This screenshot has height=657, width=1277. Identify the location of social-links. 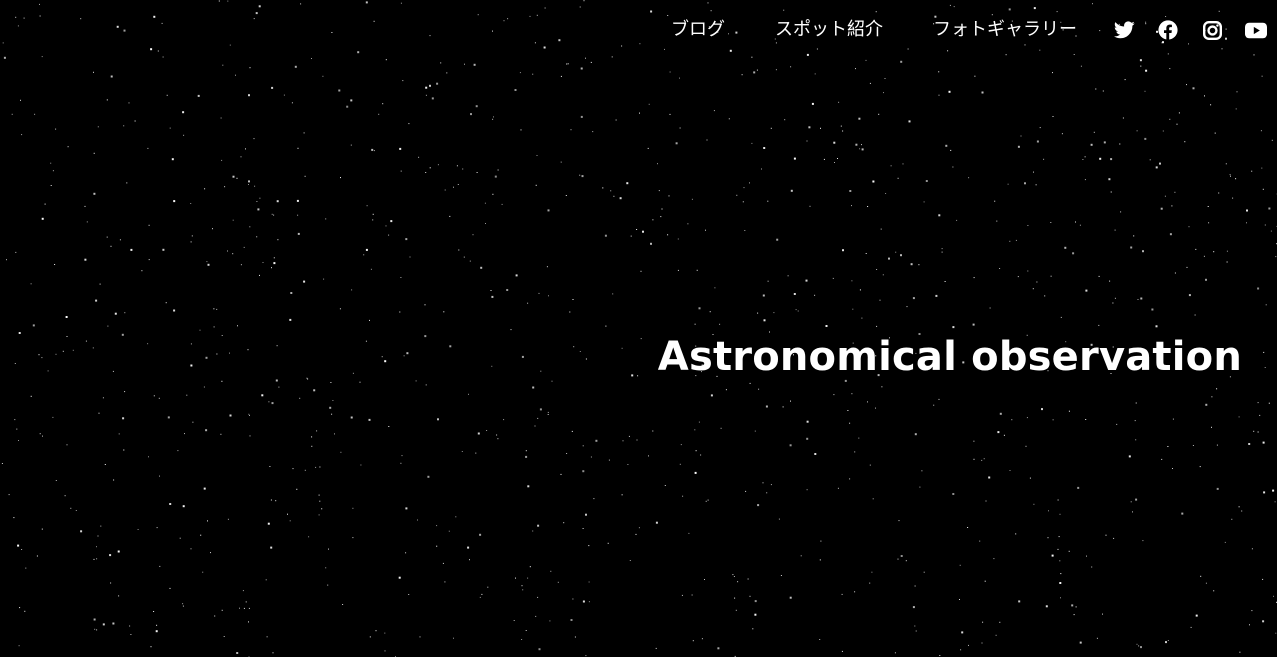
(1190, 30).